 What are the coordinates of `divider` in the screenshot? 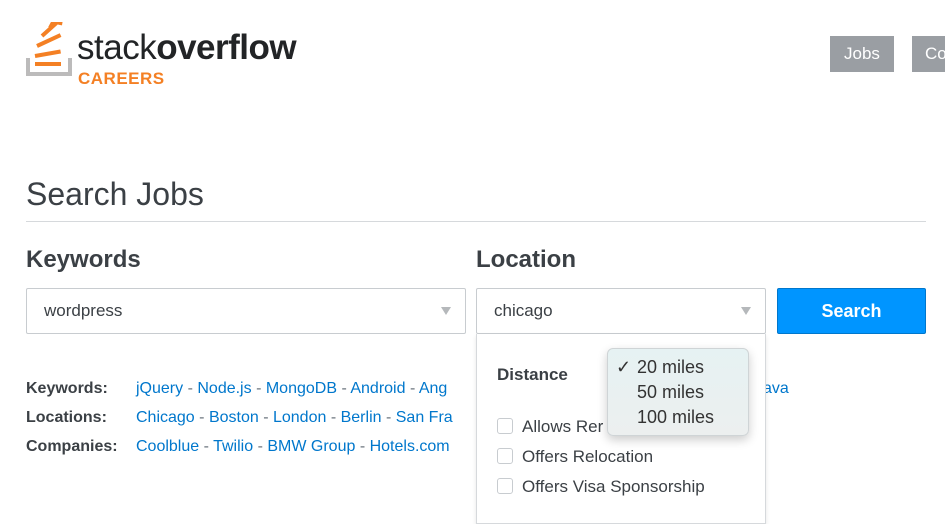 It's located at (476, 221).